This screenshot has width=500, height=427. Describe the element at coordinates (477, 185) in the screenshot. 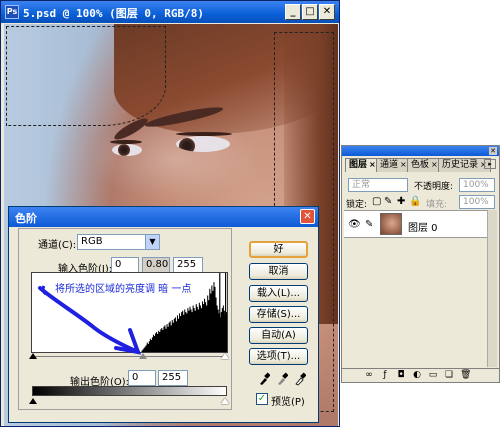

I see `opacity-field: 100%` at that location.